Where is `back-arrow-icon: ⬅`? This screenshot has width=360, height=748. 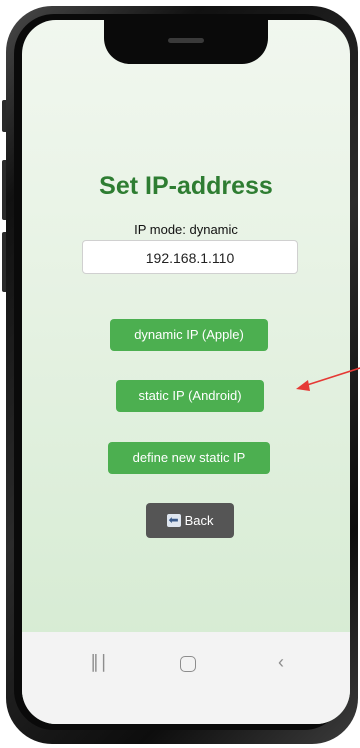 back-arrow-icon: ⬅ is located at coordinates (173, 520).